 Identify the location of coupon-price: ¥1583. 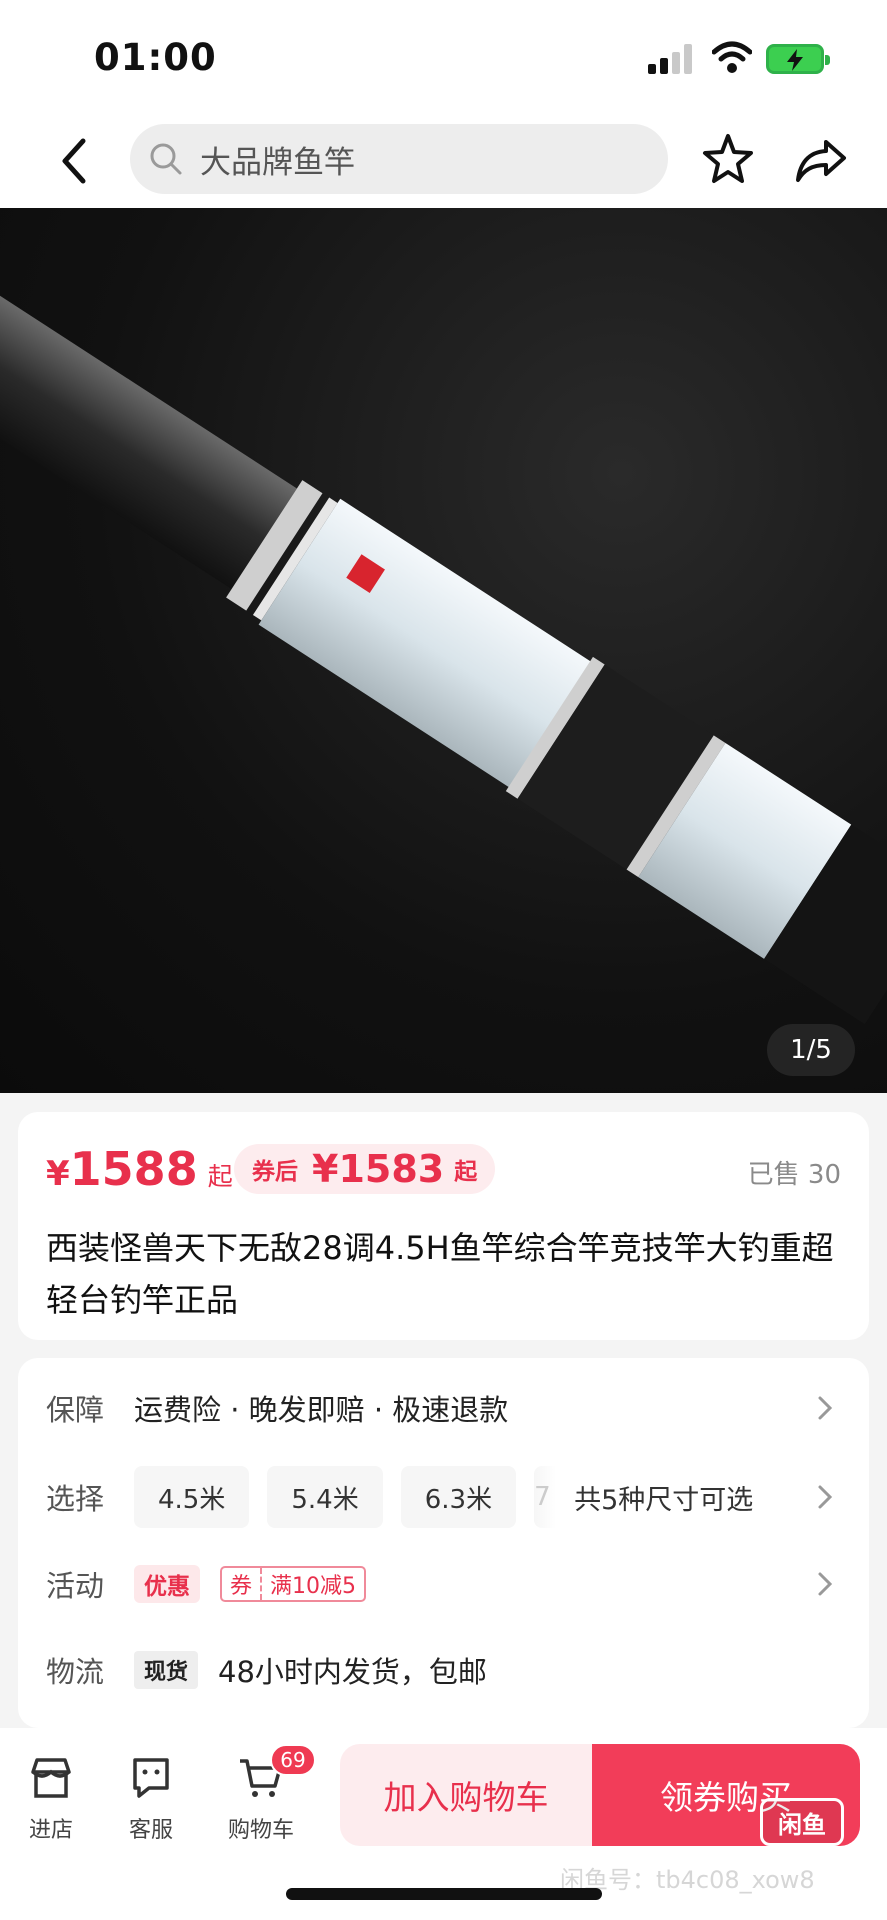
(378, 1169).